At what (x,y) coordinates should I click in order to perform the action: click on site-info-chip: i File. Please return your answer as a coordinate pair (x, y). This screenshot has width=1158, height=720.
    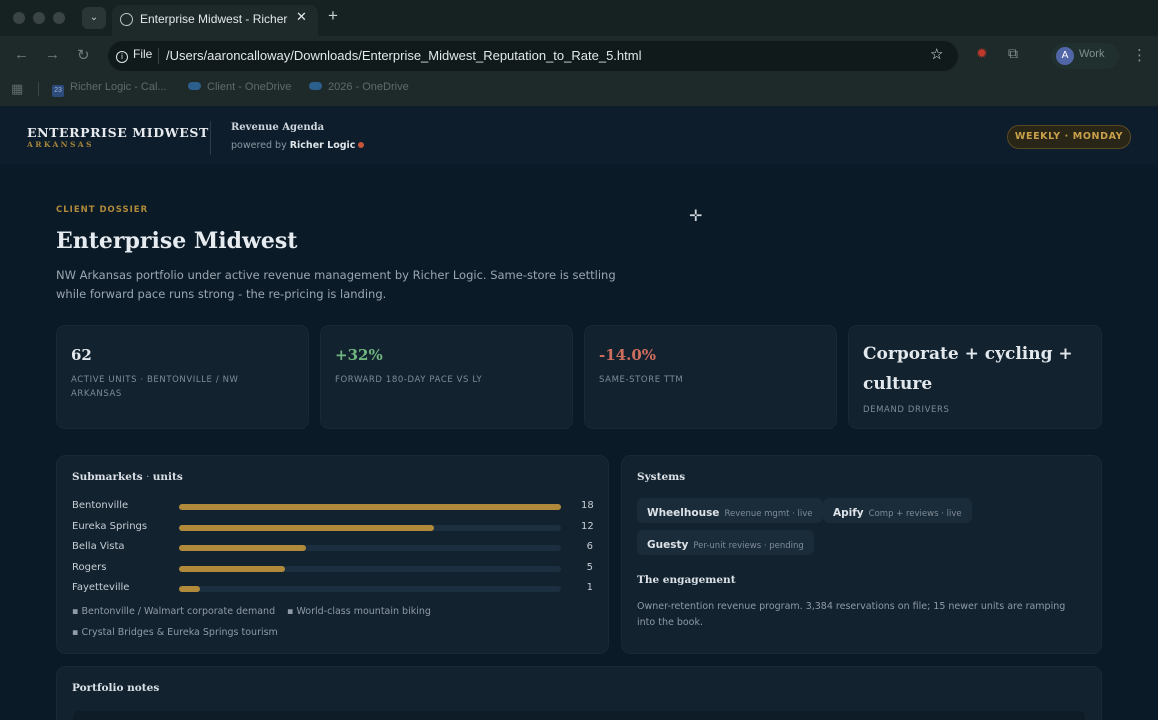
    Looking at the image, I should click on (134, 55).